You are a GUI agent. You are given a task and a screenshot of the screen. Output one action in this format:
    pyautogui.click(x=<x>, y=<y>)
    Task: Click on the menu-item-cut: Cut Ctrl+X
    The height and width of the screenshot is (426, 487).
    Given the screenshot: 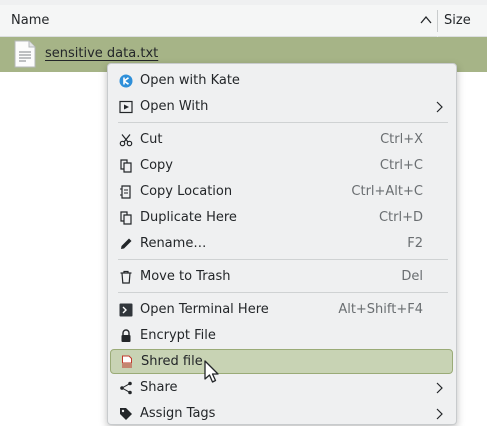 What is the action you would take?
    pyautogui.click(x=281, y=140)
    